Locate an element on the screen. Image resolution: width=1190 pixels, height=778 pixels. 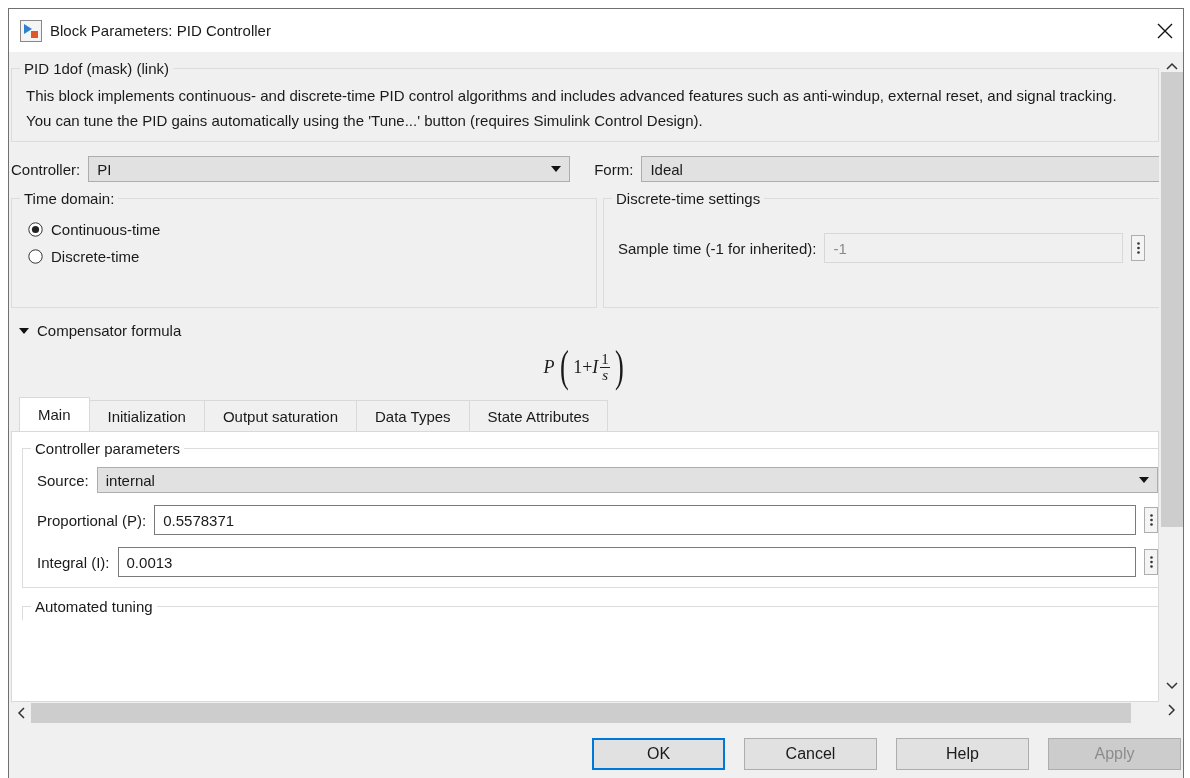
form-dropdown: Ideal is located at coordinates (900, 169).